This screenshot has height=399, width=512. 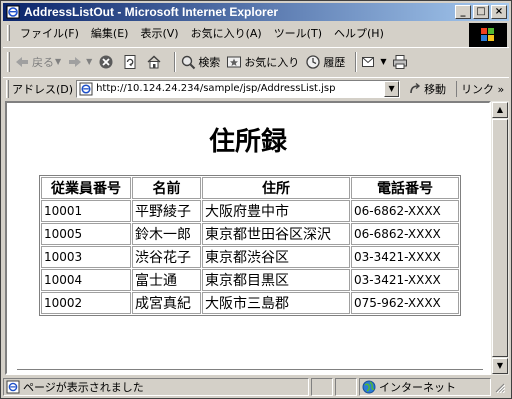 I want to click on menu-tools: ツール(T), so click(x=298, y=33).